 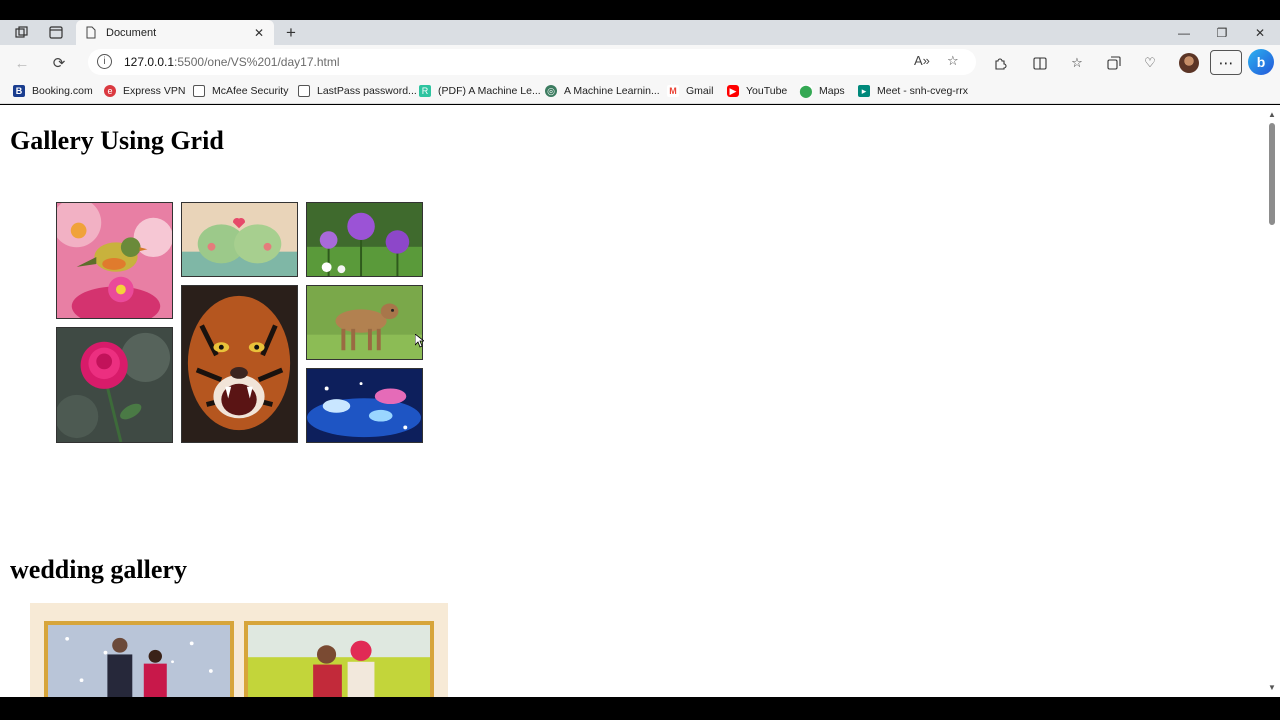 What do you see at coordinates (1260, 32) in the screenshot?
I see `close-window-icon: ✕` at bounding box center [1260, 32].